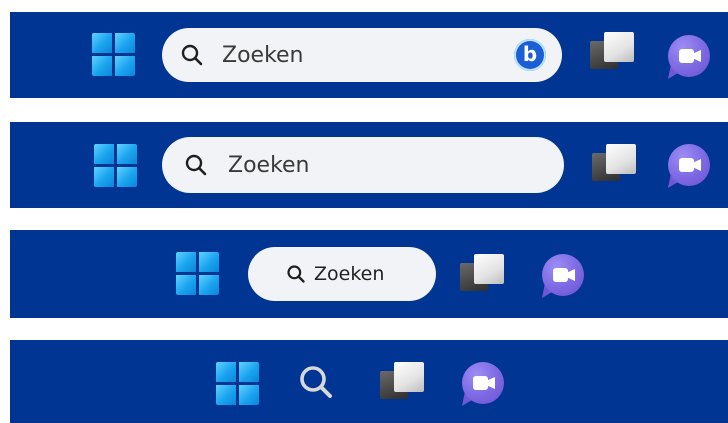 This screenshot has width=728, height=423. I want to click on search-input: Zoeken b, so click(362, 55).